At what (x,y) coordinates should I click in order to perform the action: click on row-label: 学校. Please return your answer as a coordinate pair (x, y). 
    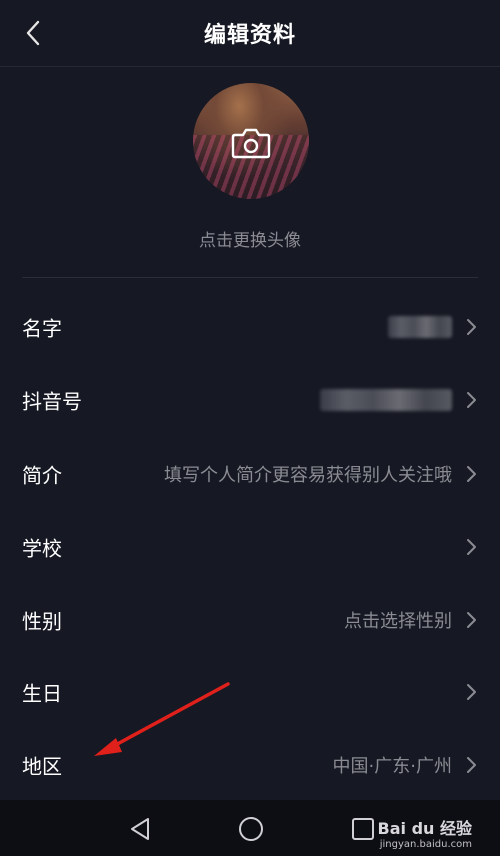
    Looking at the image, I should click on (42, 548).